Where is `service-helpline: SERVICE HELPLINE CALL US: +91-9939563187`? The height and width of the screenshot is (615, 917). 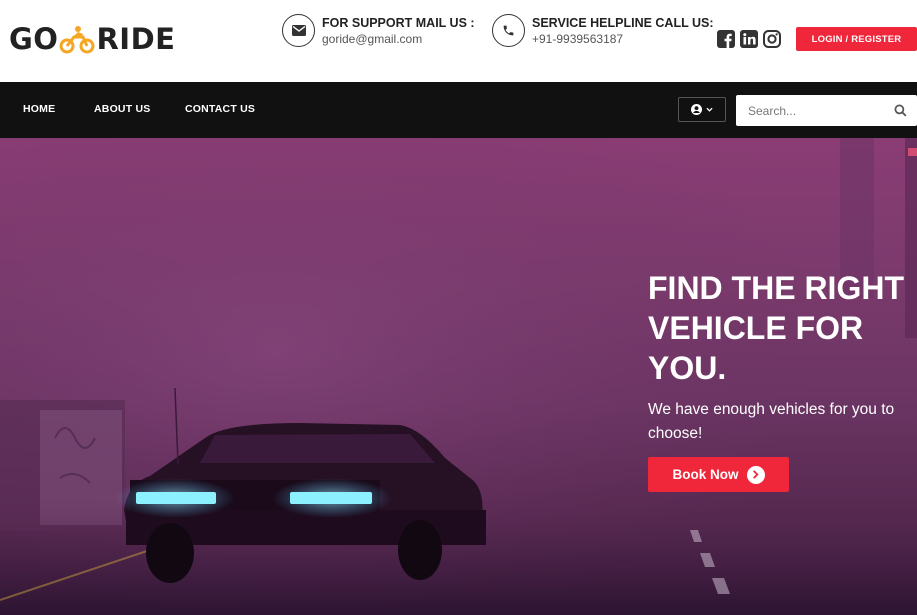
service-helpline: SERVICE HELPLINE CALL US: +91-9939563187 is located at coordinates (603, 30).